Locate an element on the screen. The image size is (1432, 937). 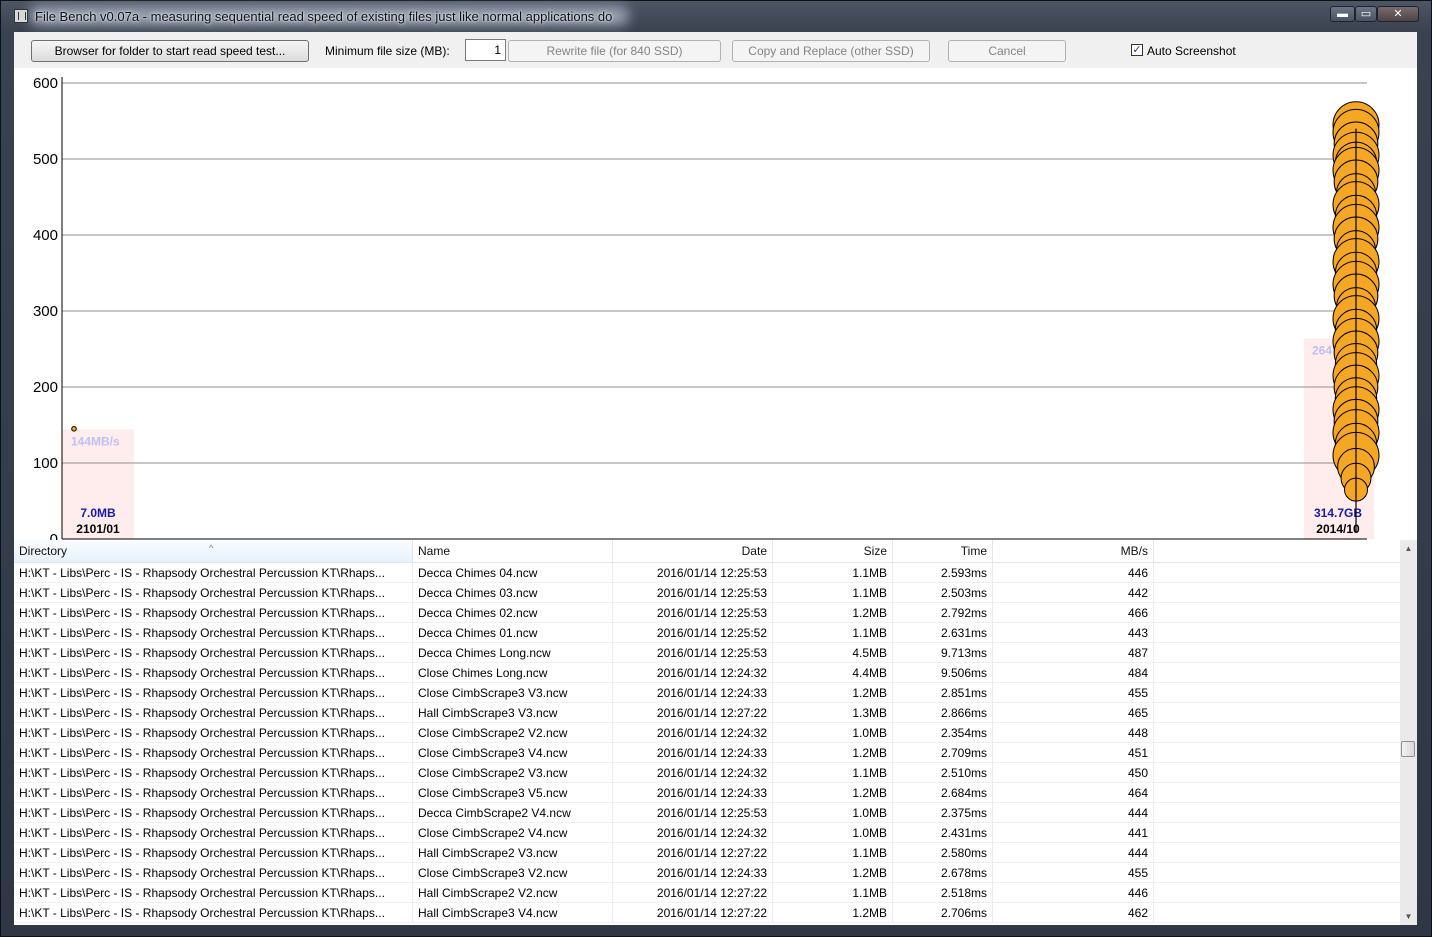
cell-time: 2.678ms is located at coordinates (943, 873).